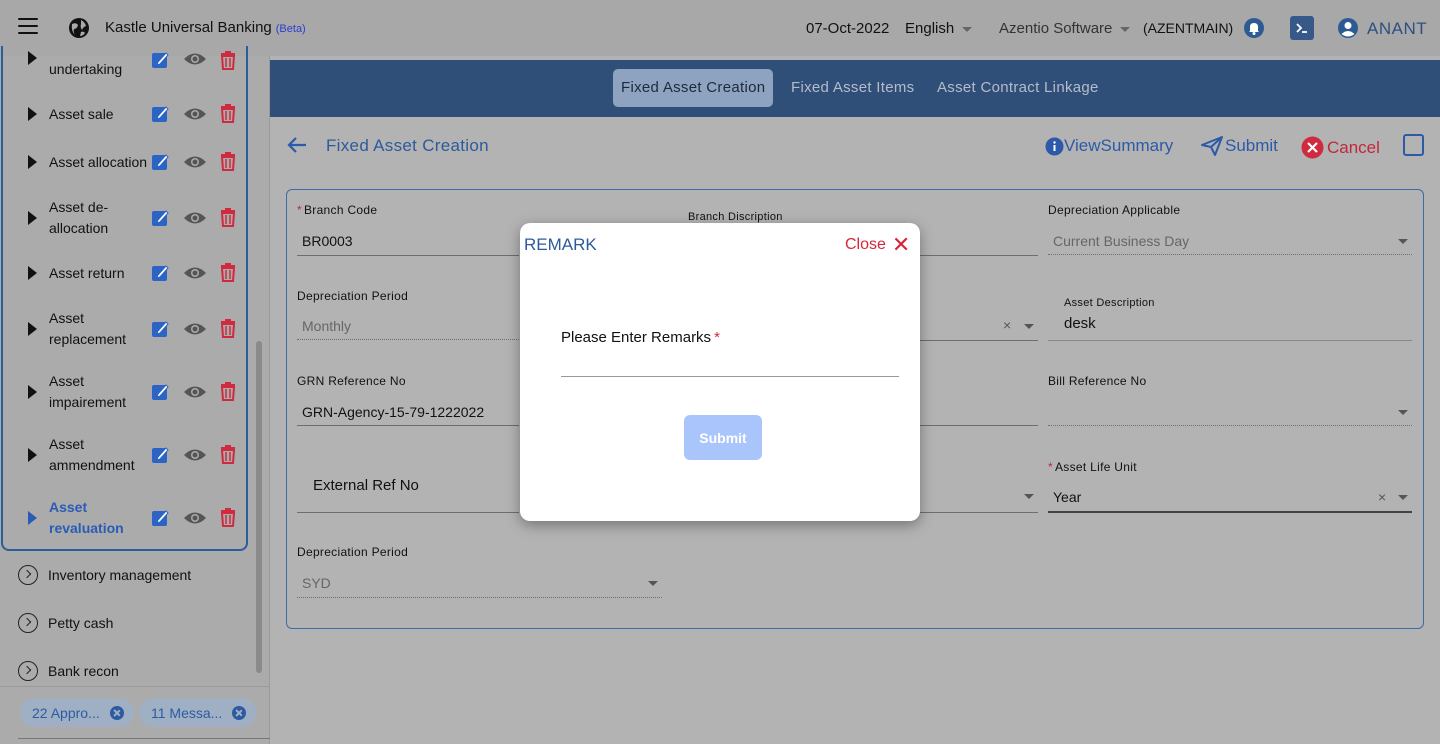 This screenshot has width=1440, height=744. What do you see at coordinates (88, 391) in the screenshot?
I see `sidebar-item-label: Asset impairement` at bounding box center [88, 391].